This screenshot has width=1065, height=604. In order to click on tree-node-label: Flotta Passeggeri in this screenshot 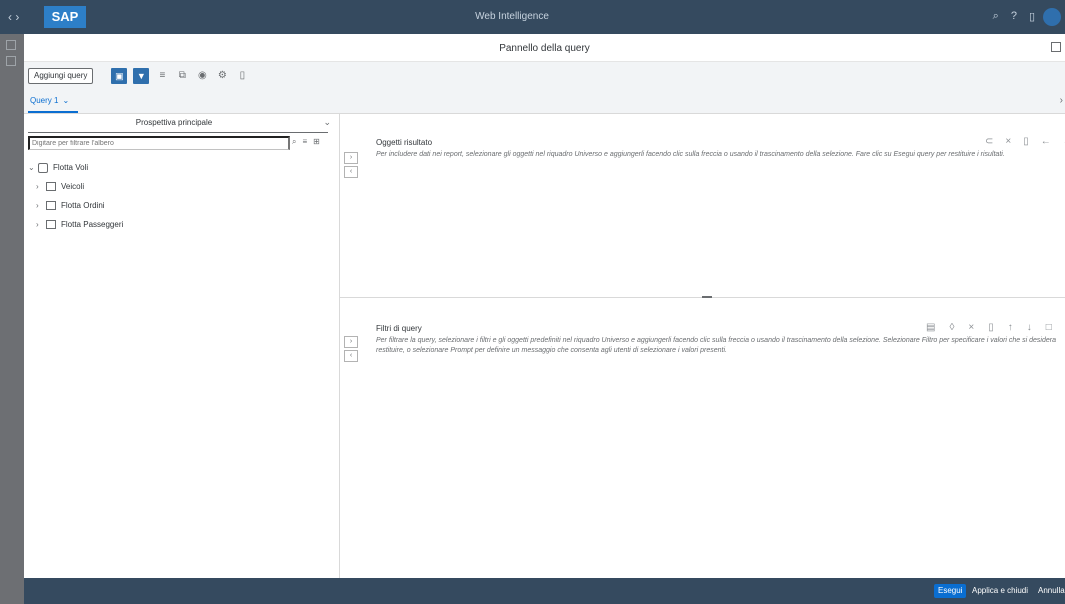, I will do `click(92, 224)`.